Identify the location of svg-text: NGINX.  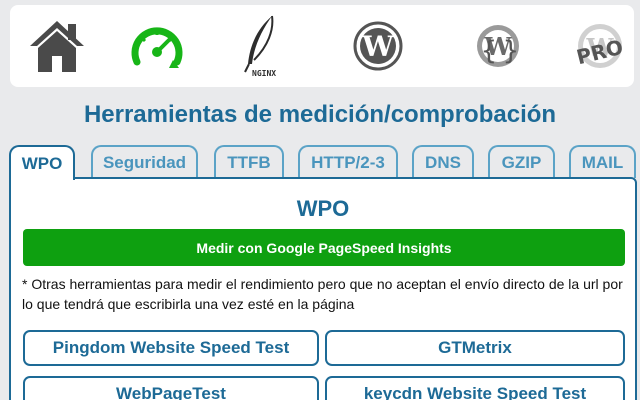
(264, 73).